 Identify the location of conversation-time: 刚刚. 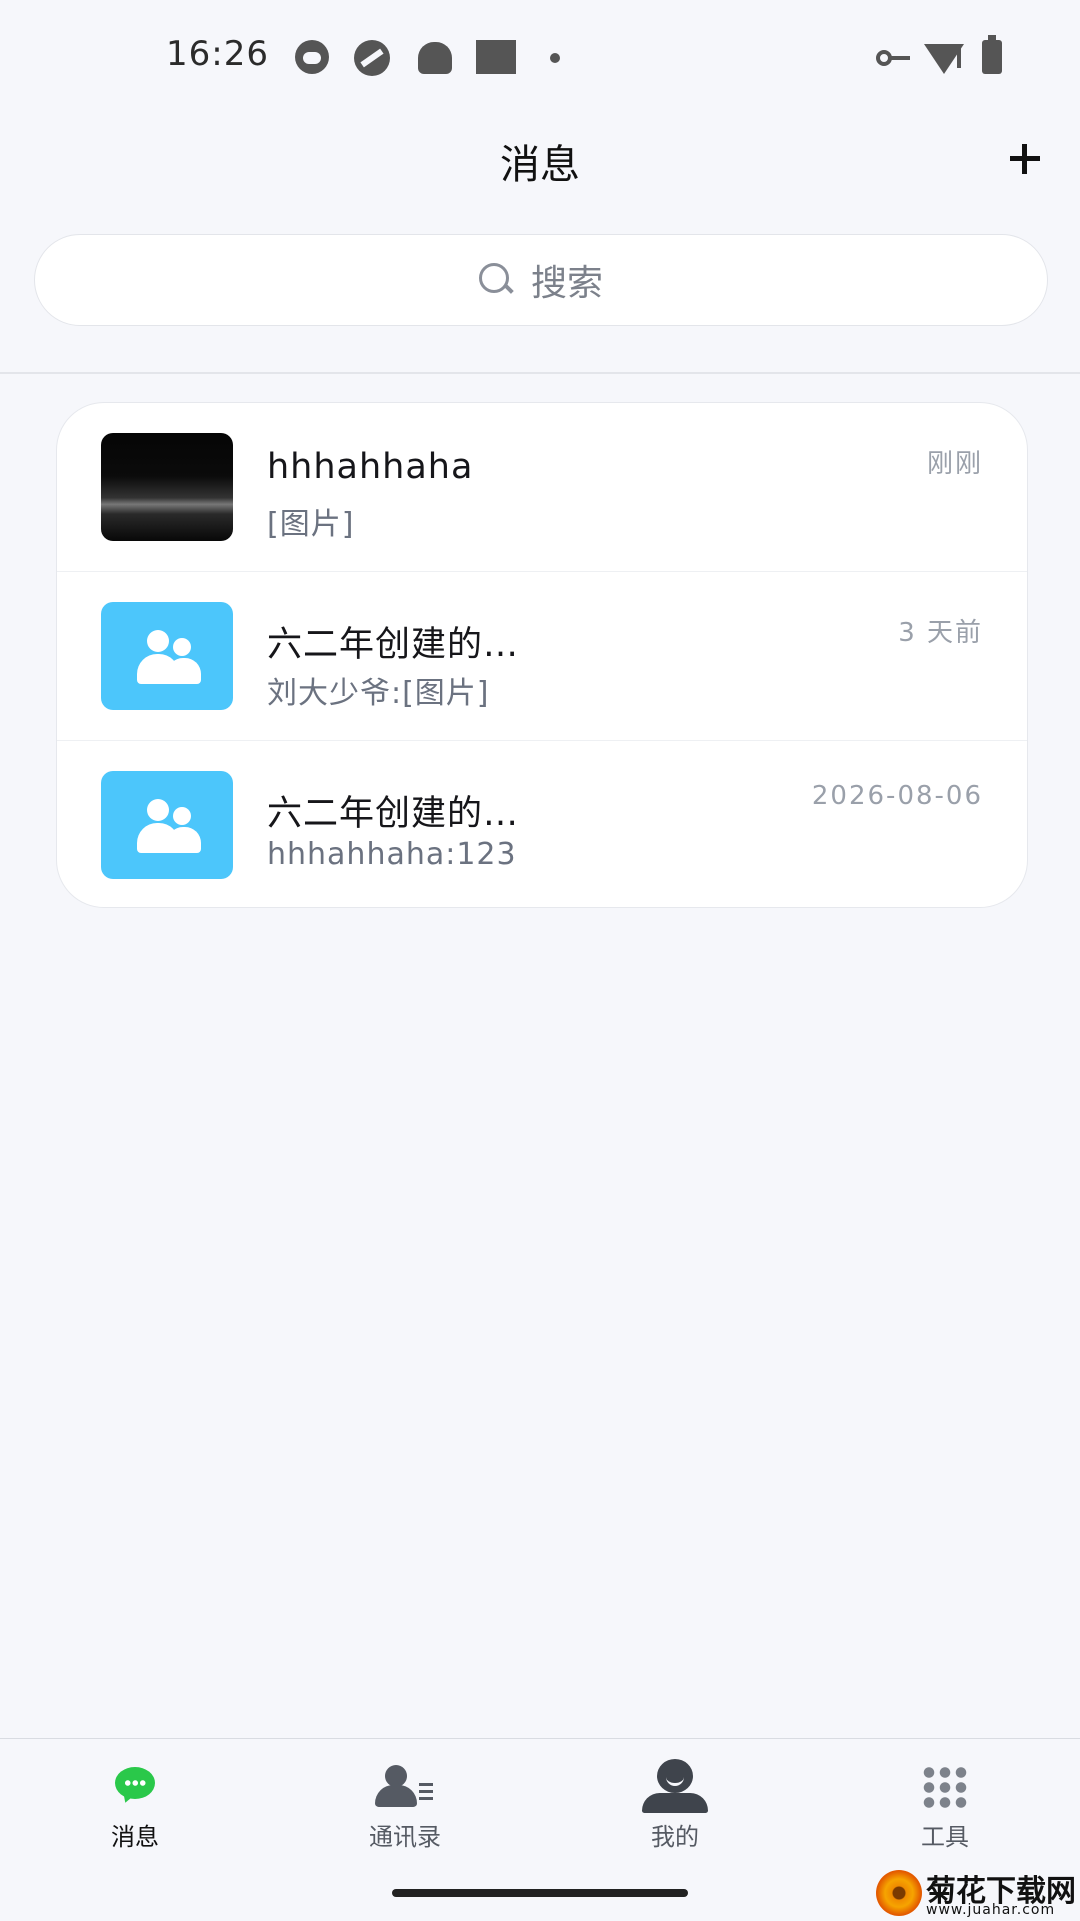
(954, 464).